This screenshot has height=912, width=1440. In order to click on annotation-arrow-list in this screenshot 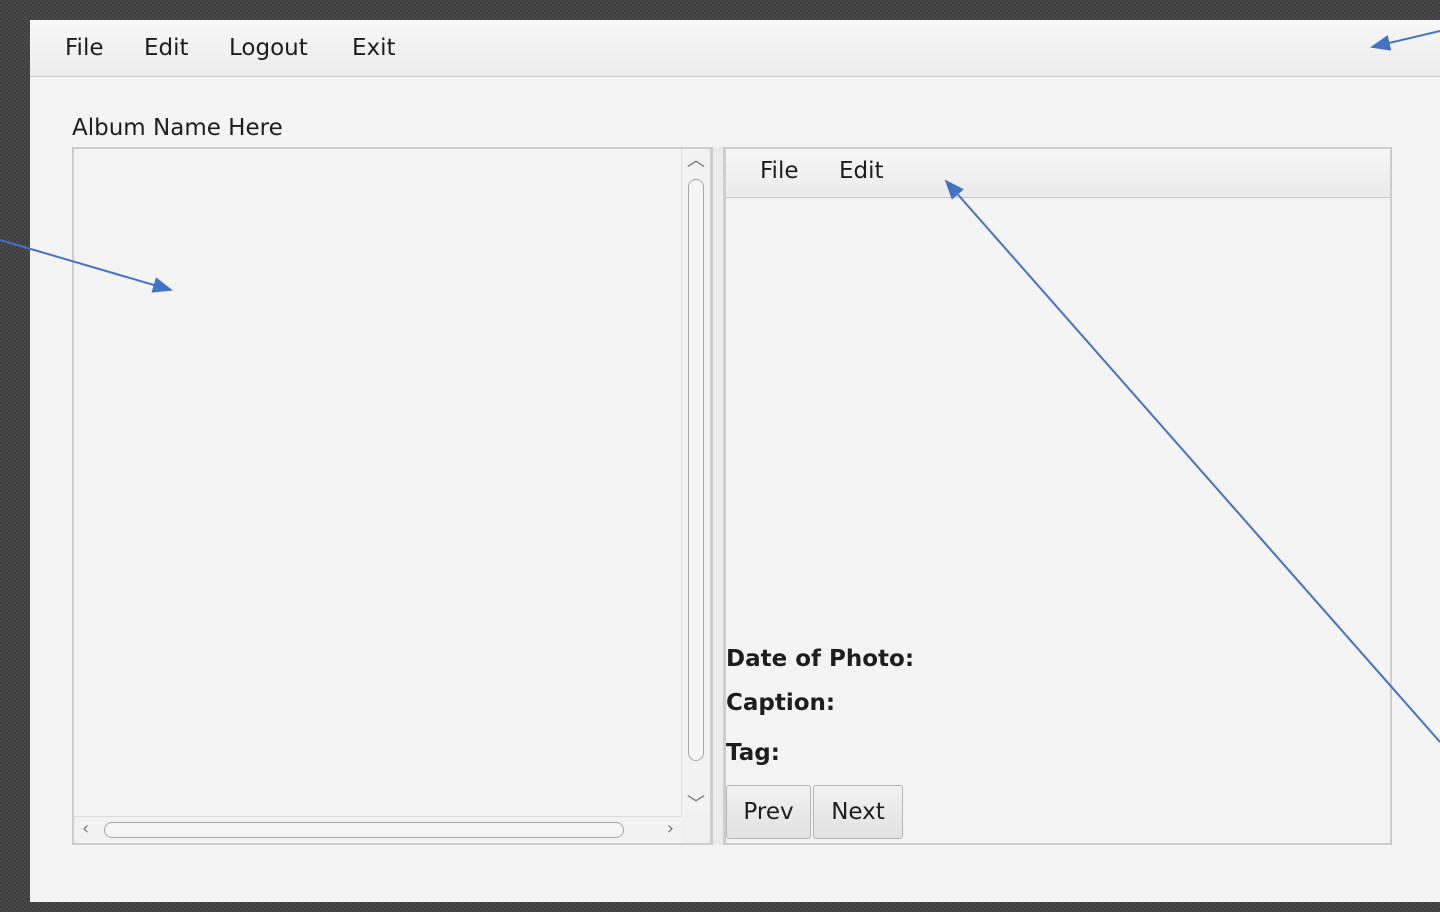, I will do `click(86, 266)`.